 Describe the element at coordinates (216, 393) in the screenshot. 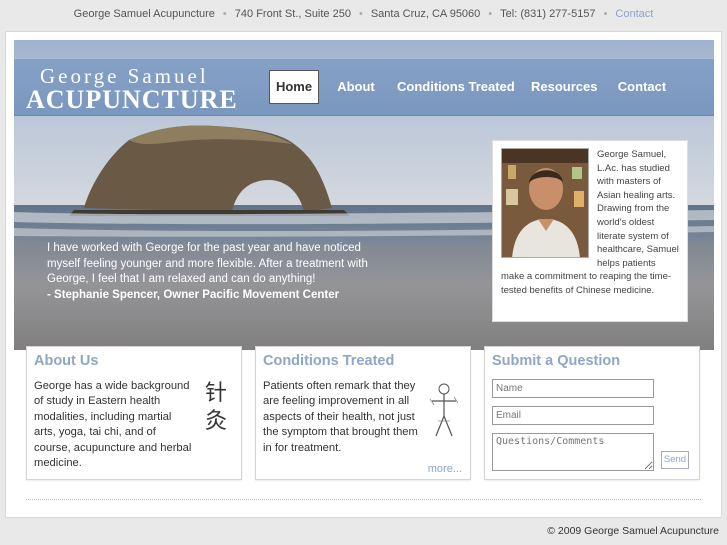

I see `calligraphy-glyph: 针` at that location.